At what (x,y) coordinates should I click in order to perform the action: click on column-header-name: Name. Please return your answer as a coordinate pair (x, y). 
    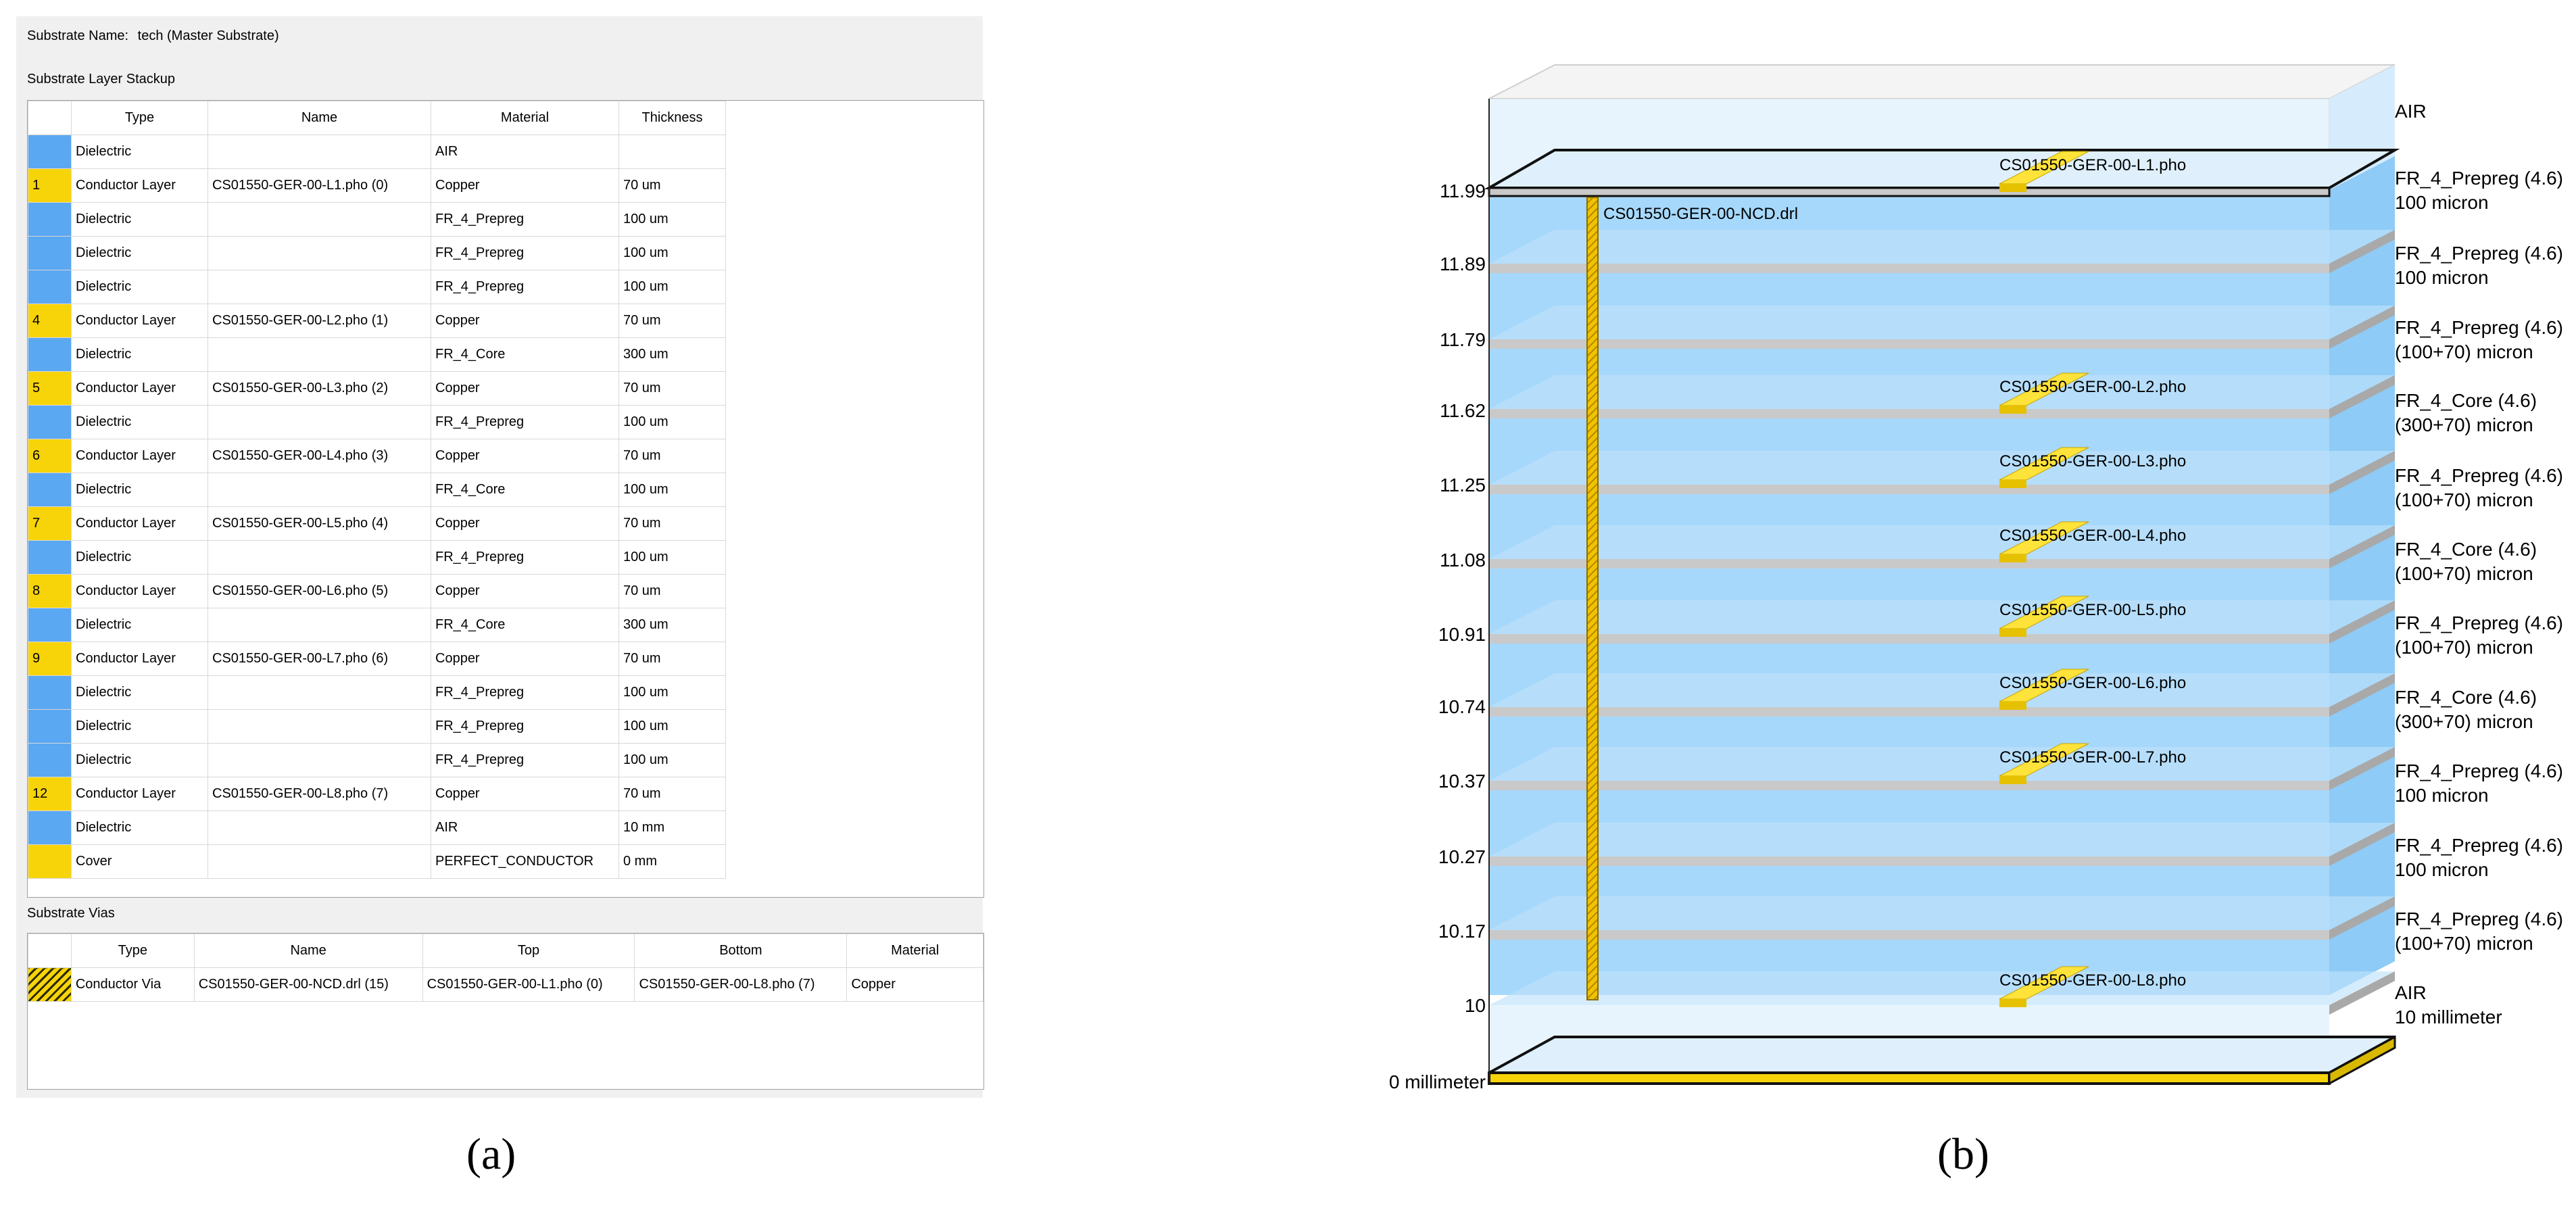
    Looking at the image, I should click on (319, 118).